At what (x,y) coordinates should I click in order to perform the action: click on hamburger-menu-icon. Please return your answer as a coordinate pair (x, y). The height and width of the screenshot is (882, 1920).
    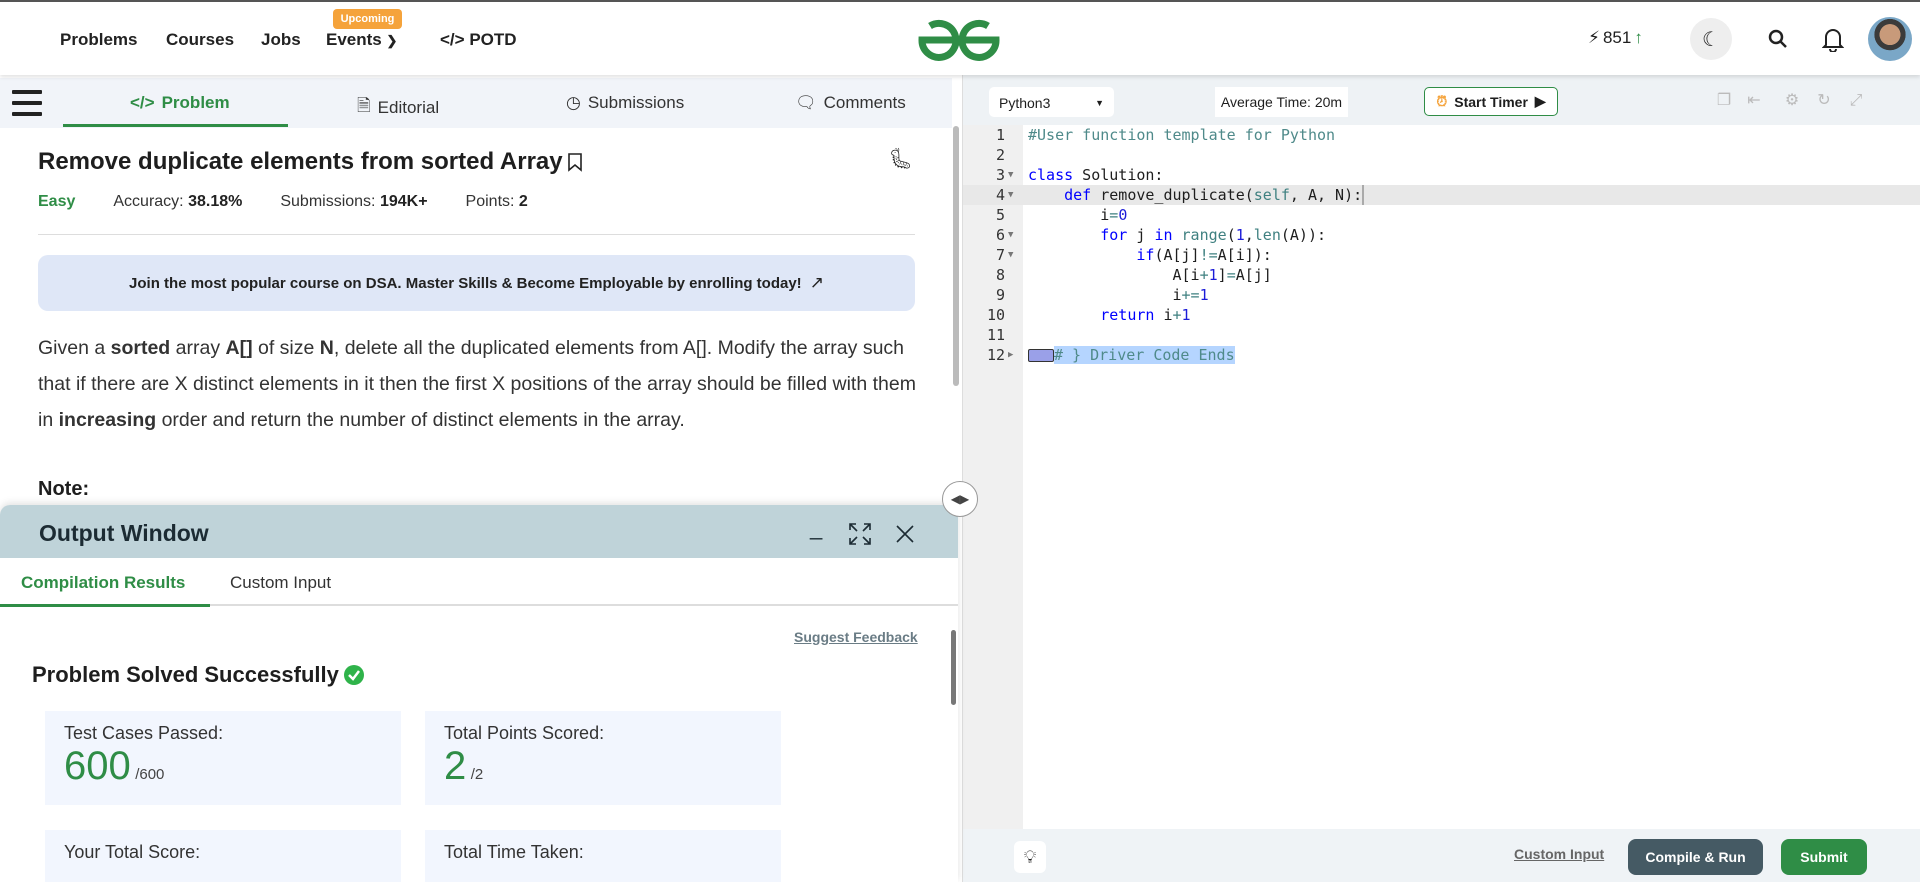
    Looking at the image, I should click on (27, 103).